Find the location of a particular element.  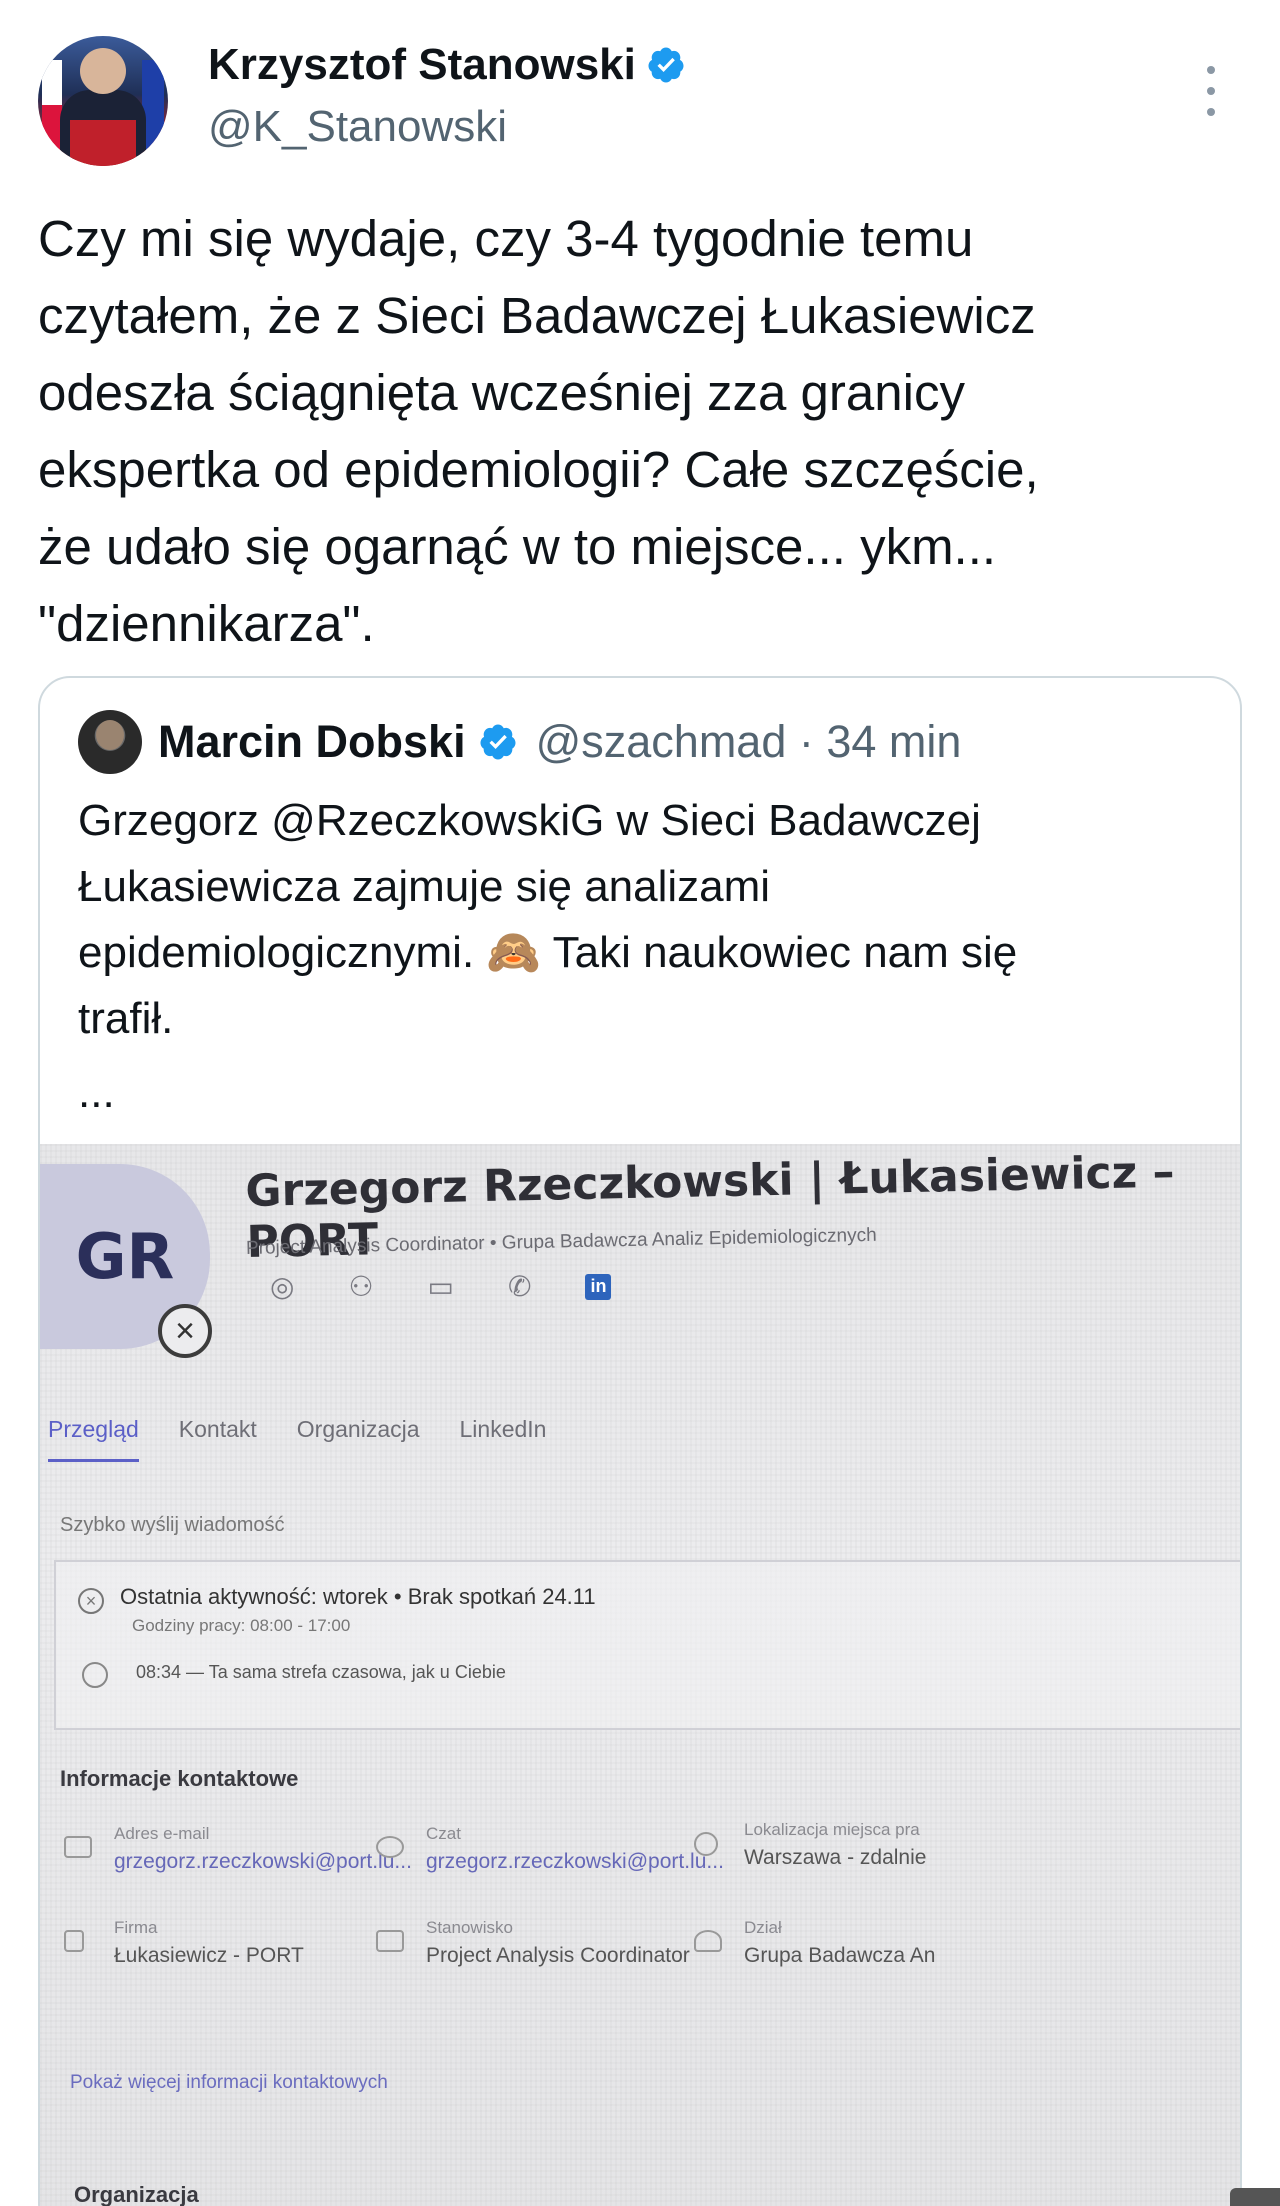

quoted-author-name: Marcin Dobski is located at coordinates (312, 741).